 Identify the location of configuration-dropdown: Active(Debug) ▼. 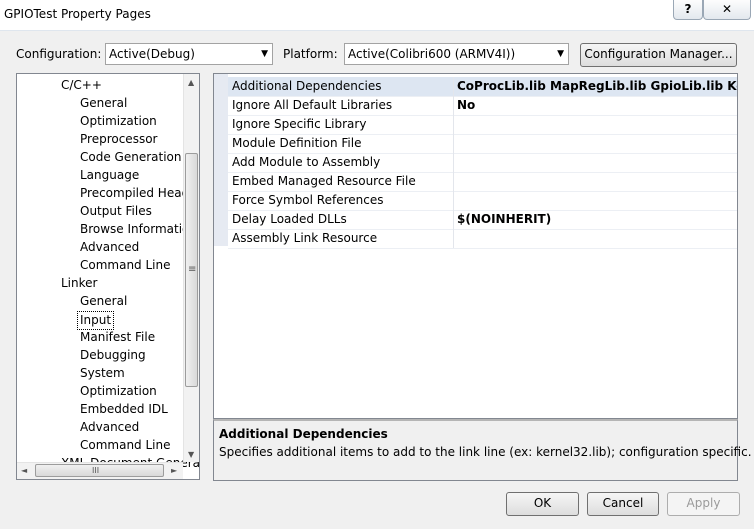
(189, 54).